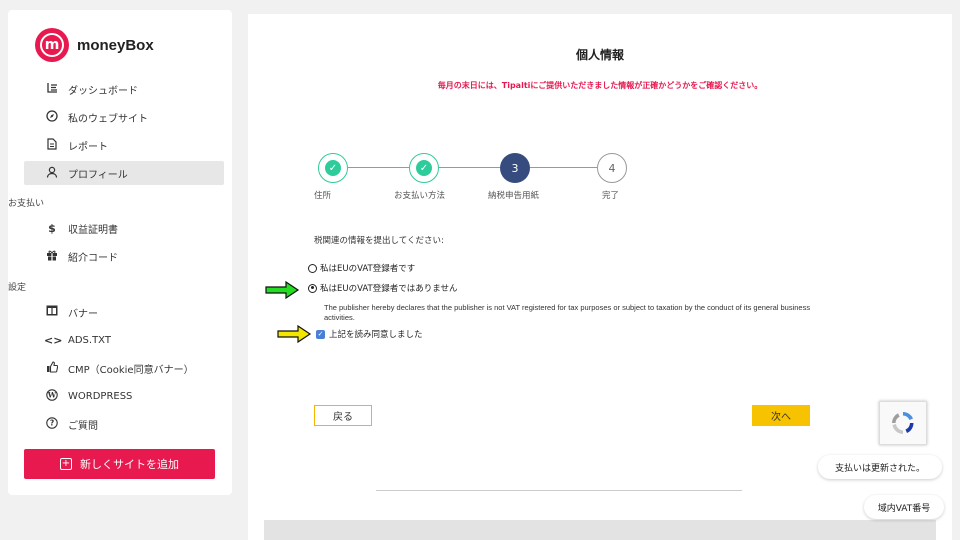 This screenshot has width=960, height=540. I want to click on sidebar-item-dashboard: ダッシュボード, so click(124, 89).